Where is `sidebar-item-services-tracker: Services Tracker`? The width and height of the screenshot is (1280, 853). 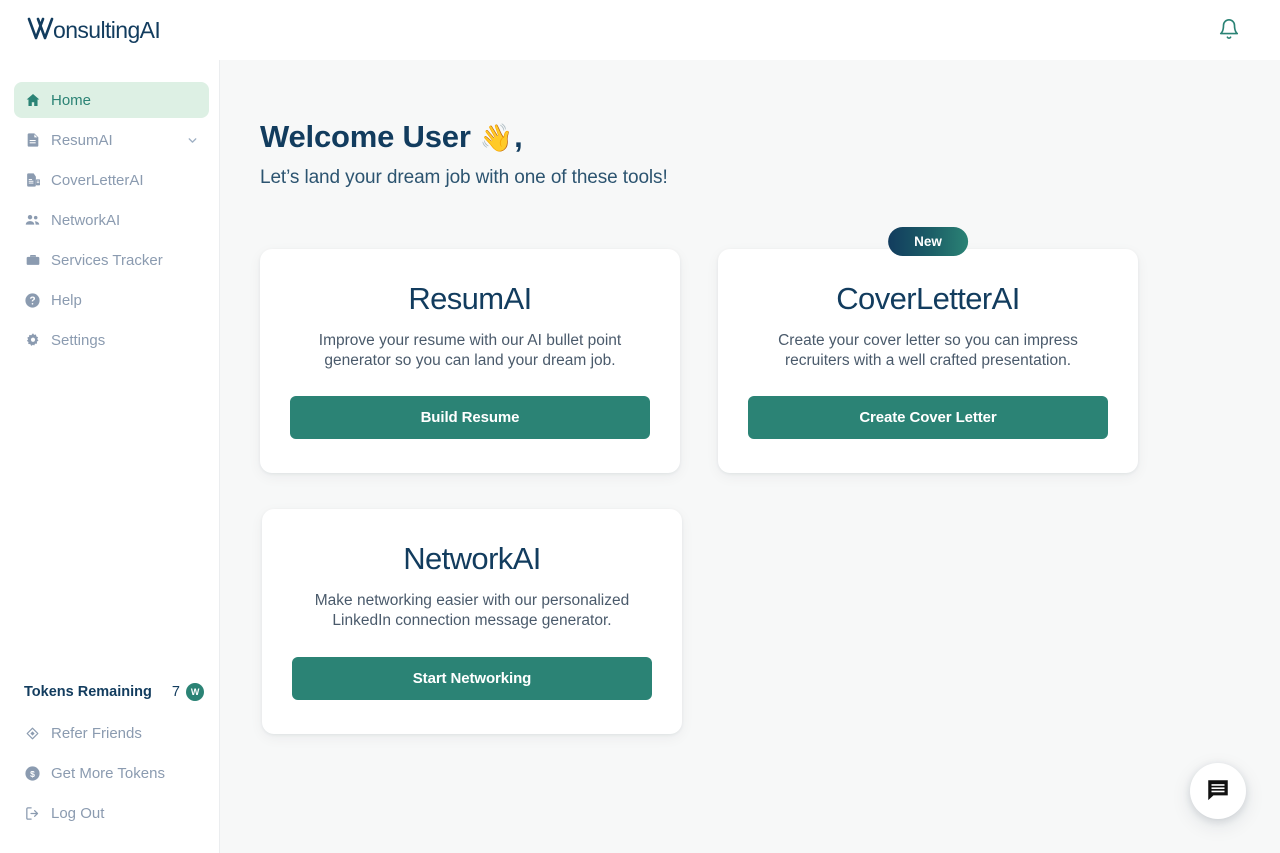 sidebar-item-services-tracker: Services Tracker is located at coordinates (111, 260).